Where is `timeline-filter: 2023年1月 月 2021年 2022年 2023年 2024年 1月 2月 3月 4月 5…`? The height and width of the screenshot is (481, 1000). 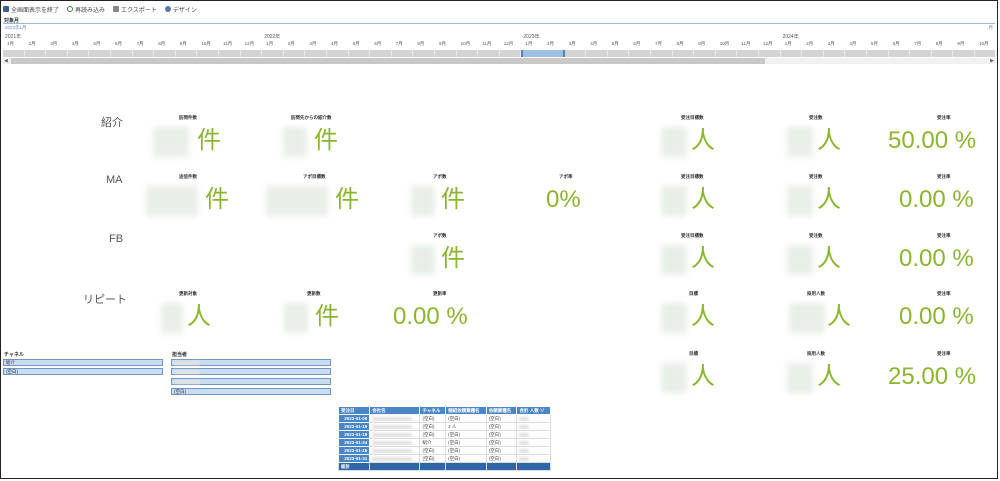
timeline-filter: 2023年1月 月 2021年 2022年 2023年 2024年 1月 2月 3月 4月 5… is located at coordinates (500, 44).